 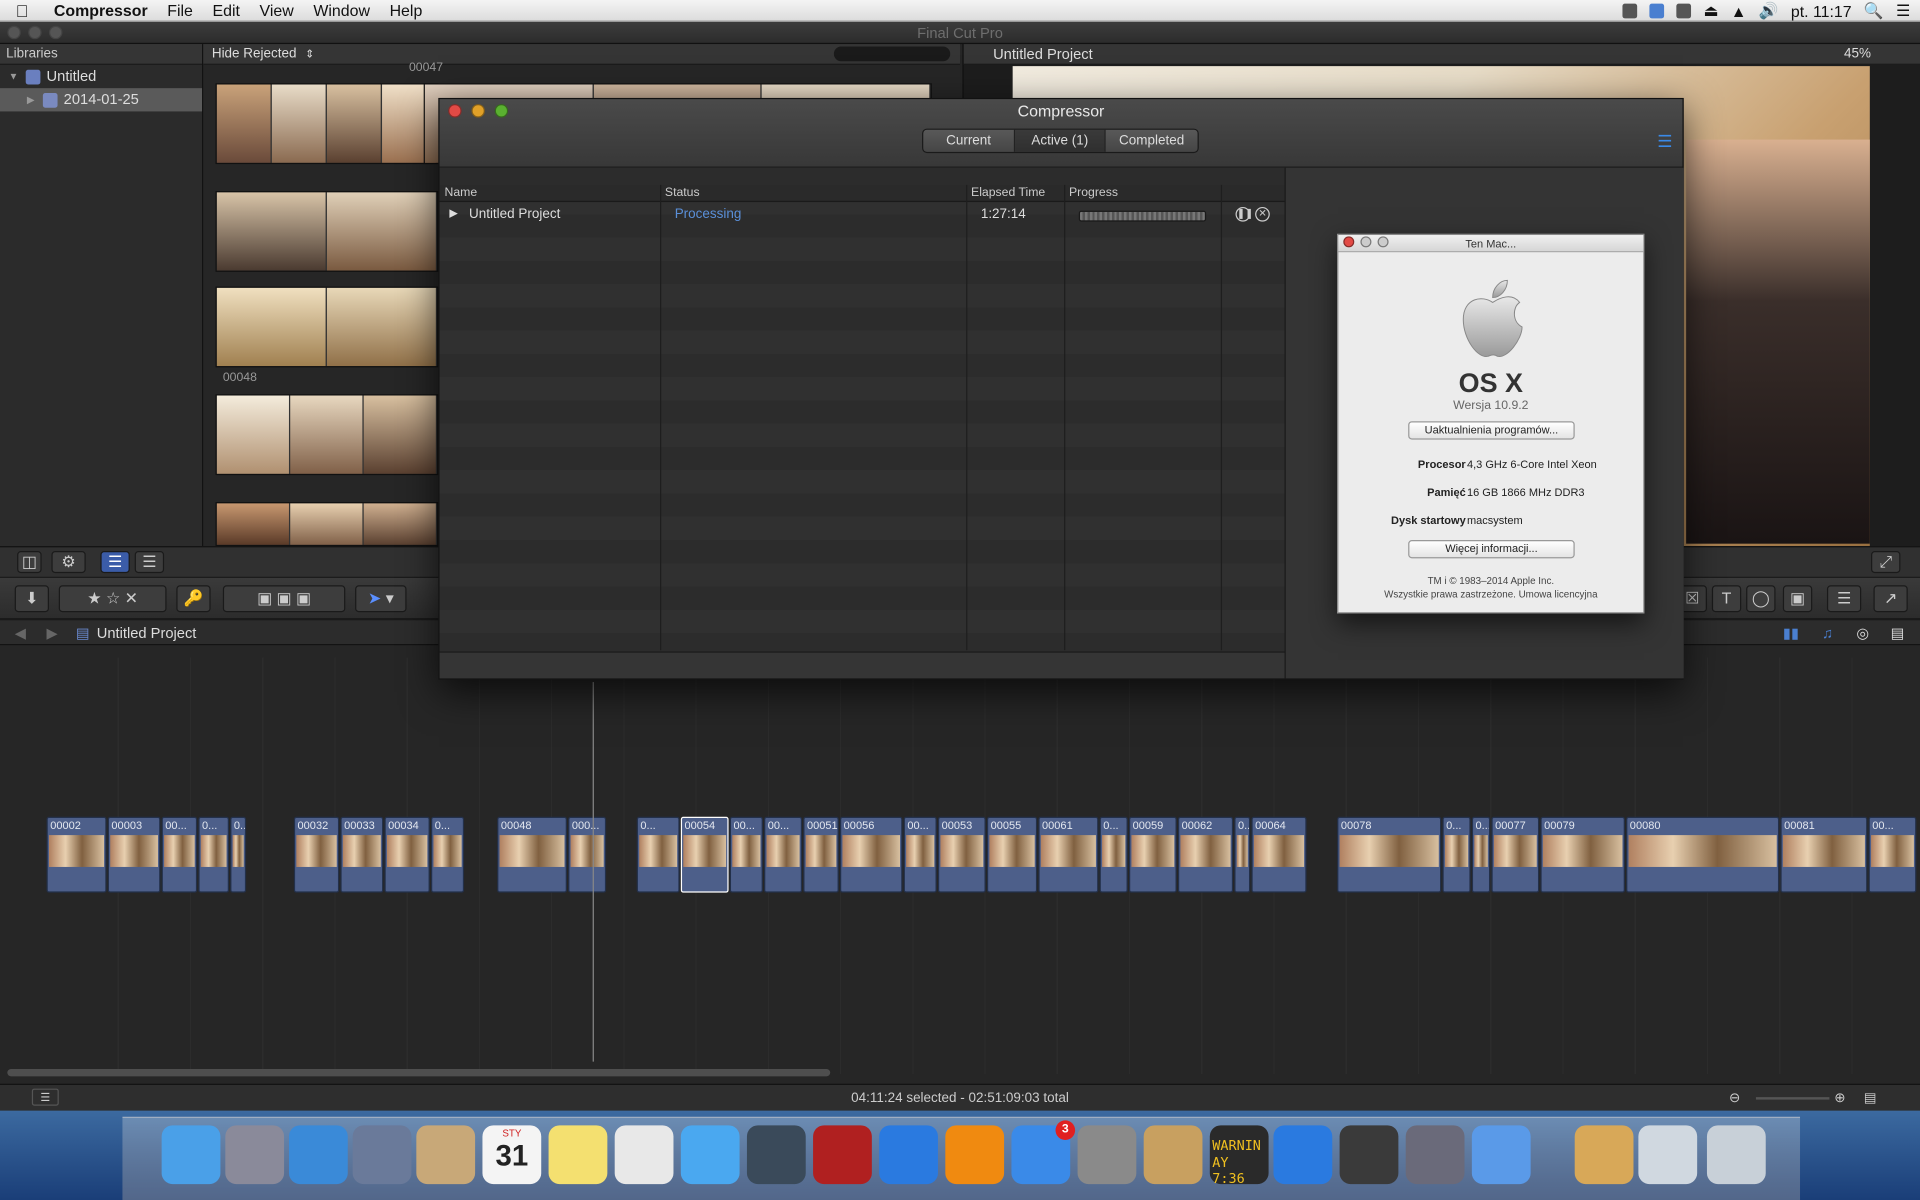 What do you see at coordinates (30, 99) in the screenshot?
I see `disclosure-closed-icon: ▶` at bounding box center [30, 99].